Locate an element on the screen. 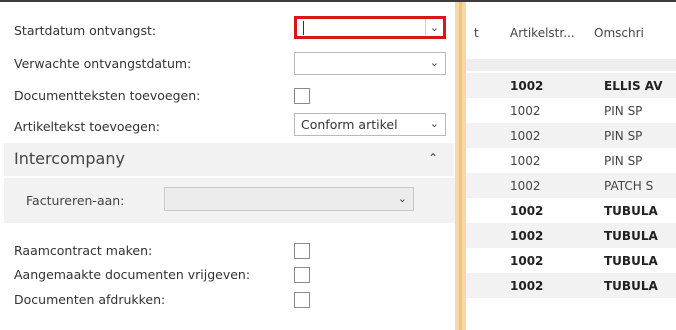  frame-contract-label: Raamcontract maken: is located at coordinates (83, 250).